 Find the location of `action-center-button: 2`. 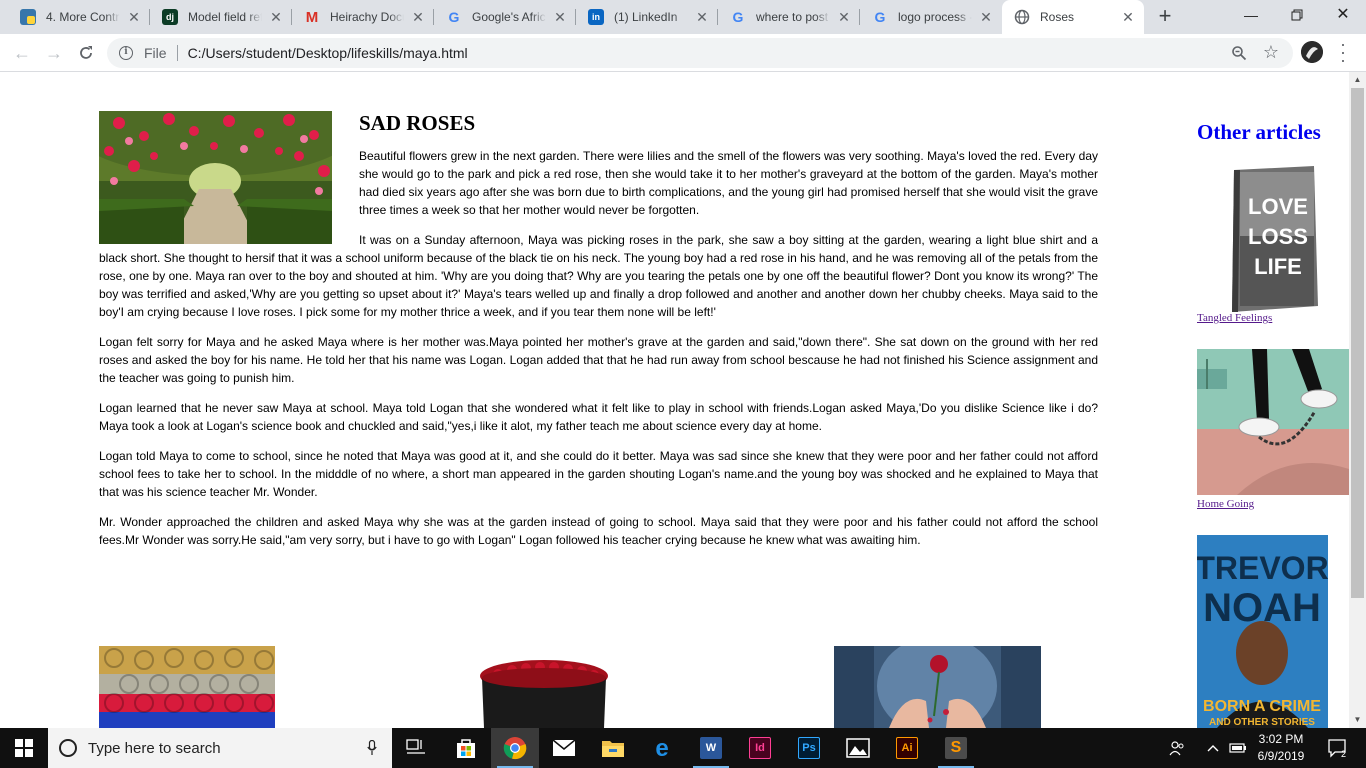

action-center-button: 2 is located at coordinates (1337, 748).